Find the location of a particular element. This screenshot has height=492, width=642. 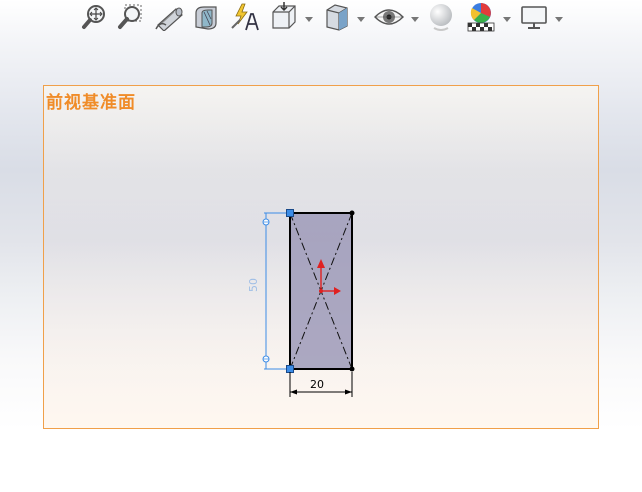

sketch-graphics: 50 20 is located at coordinates (301, 303).